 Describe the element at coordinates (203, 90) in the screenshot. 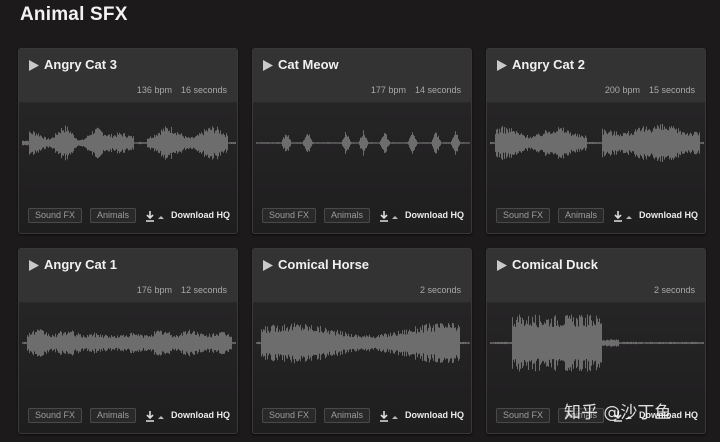

I see `sound-duration: 16 seconds` at that location.